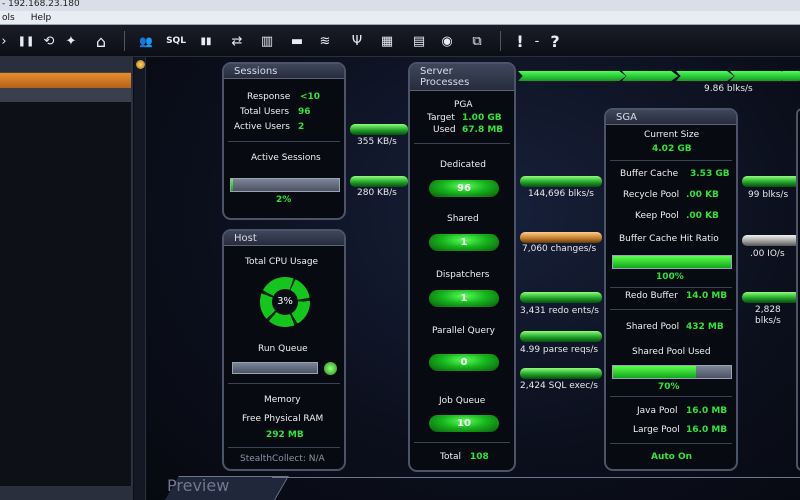 This screenshot has width=800, height=500. Describe the element at coordinates (66, 278) in the screenshot. I see `left-navigation-panel` at that location.